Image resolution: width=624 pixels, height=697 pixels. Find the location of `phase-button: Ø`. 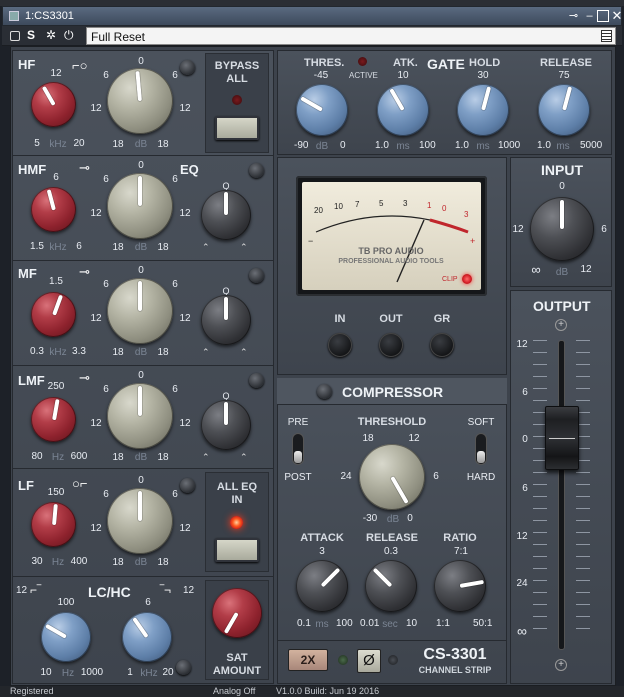

phase-button: Ø is located at coordinates (369, 661).